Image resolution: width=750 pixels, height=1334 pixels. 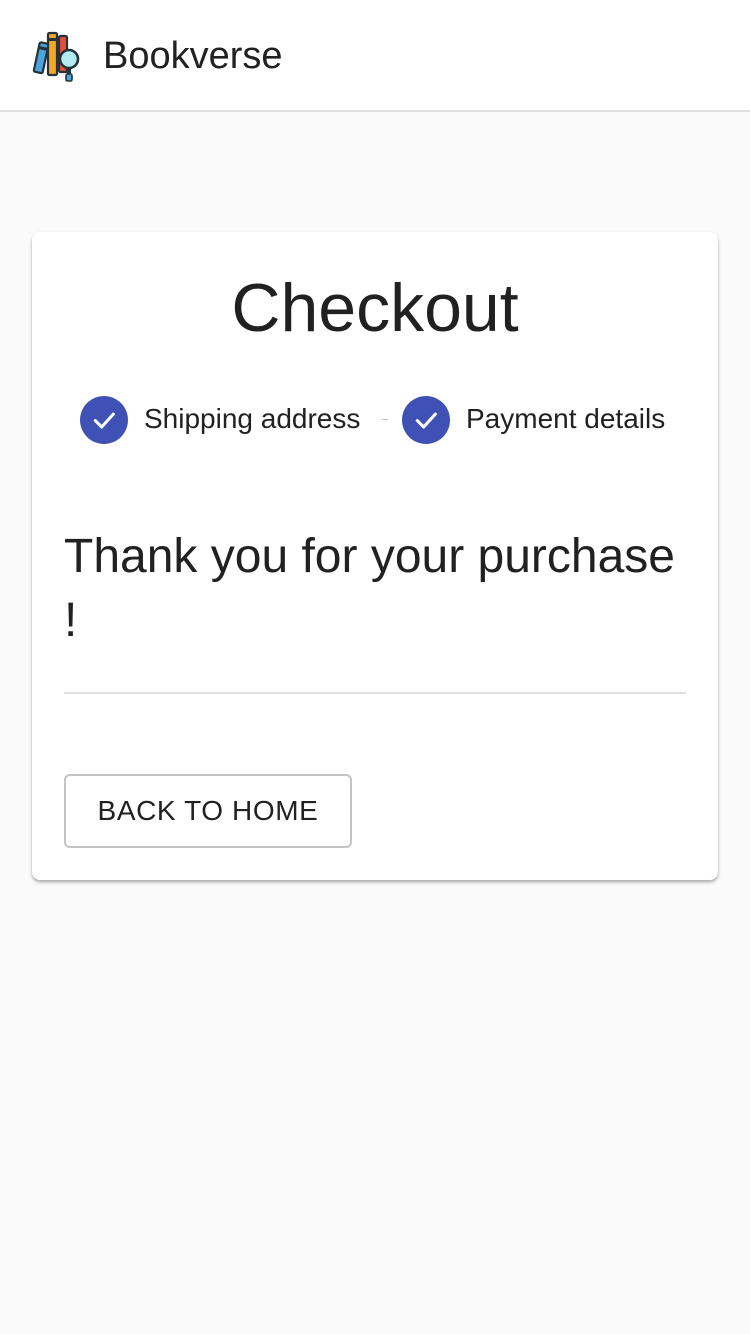 What do you see at coordinates (375, 693) in the screenshot?
I see `divider` at bounding box center [375, 693].